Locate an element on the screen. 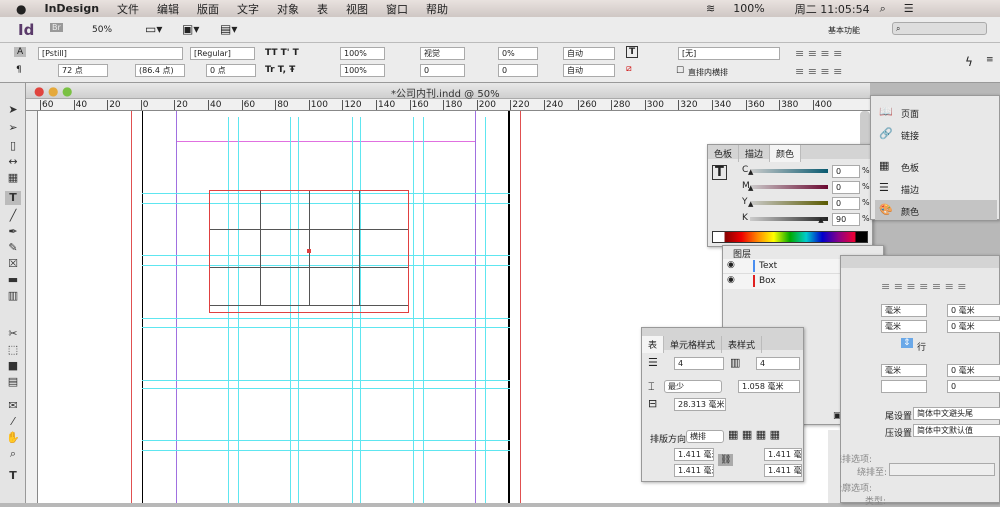  gradient-swatch-icon: ■ is located at coordinates (13, 366).